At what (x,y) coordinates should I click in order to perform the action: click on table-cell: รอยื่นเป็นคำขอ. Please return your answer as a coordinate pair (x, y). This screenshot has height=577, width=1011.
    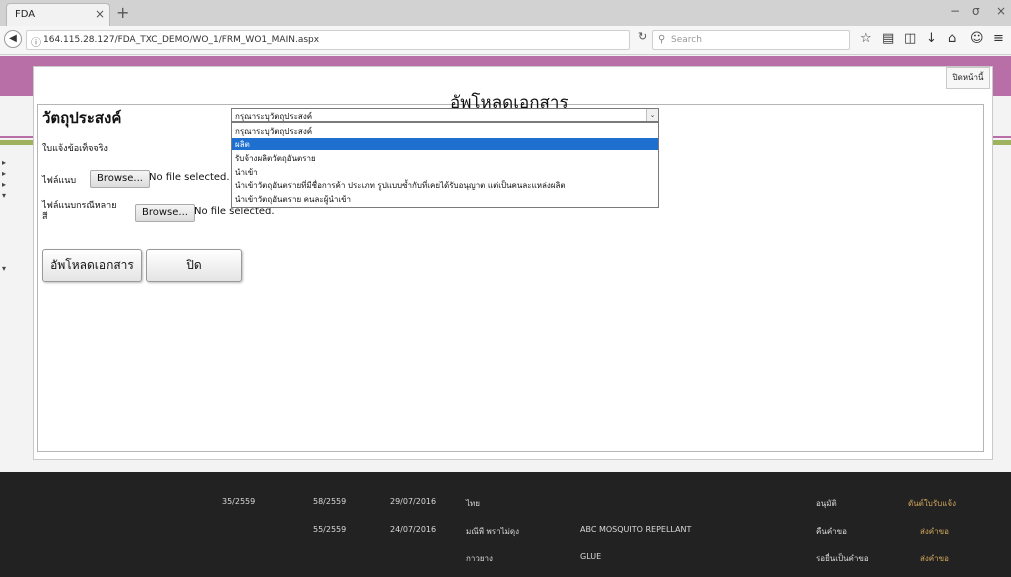
    Looking at the image, I should click on (842, 558).